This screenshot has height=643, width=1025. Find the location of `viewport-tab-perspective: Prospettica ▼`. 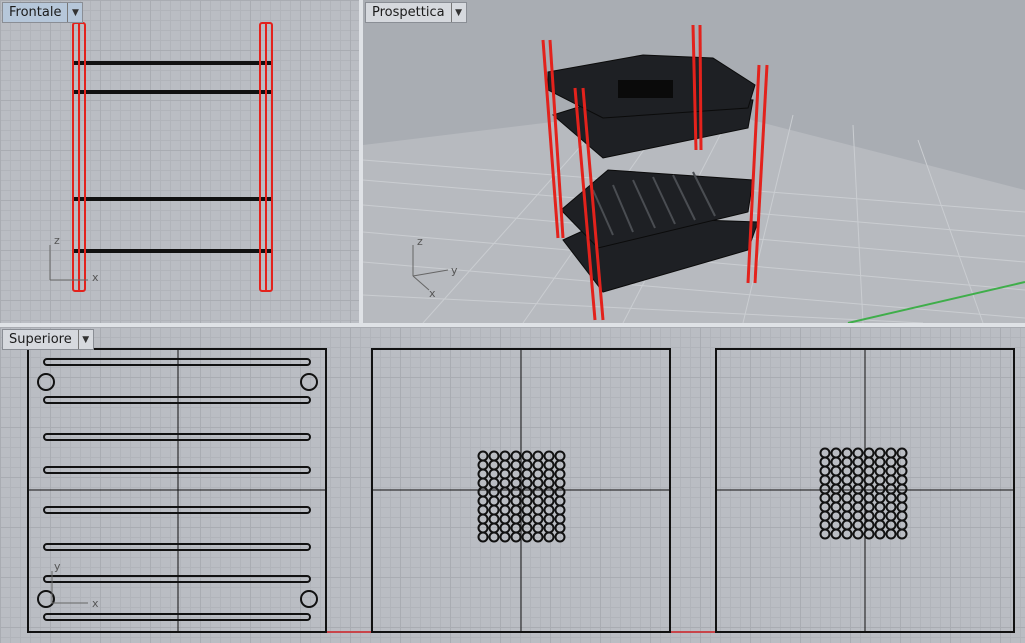

viewport-tab-perspective: Prospettica ▼ is located at coordinates (416, 12).